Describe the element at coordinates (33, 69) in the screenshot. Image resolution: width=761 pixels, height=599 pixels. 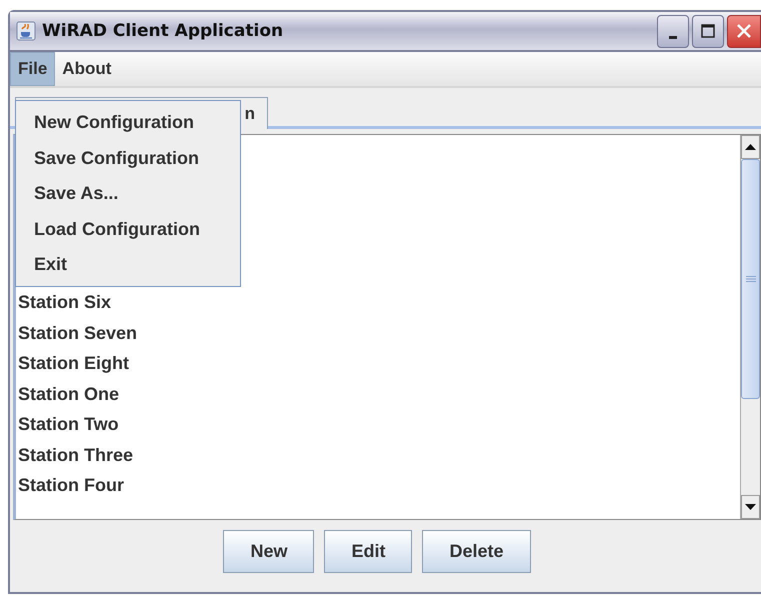
I see `menu-item: File` at that location.